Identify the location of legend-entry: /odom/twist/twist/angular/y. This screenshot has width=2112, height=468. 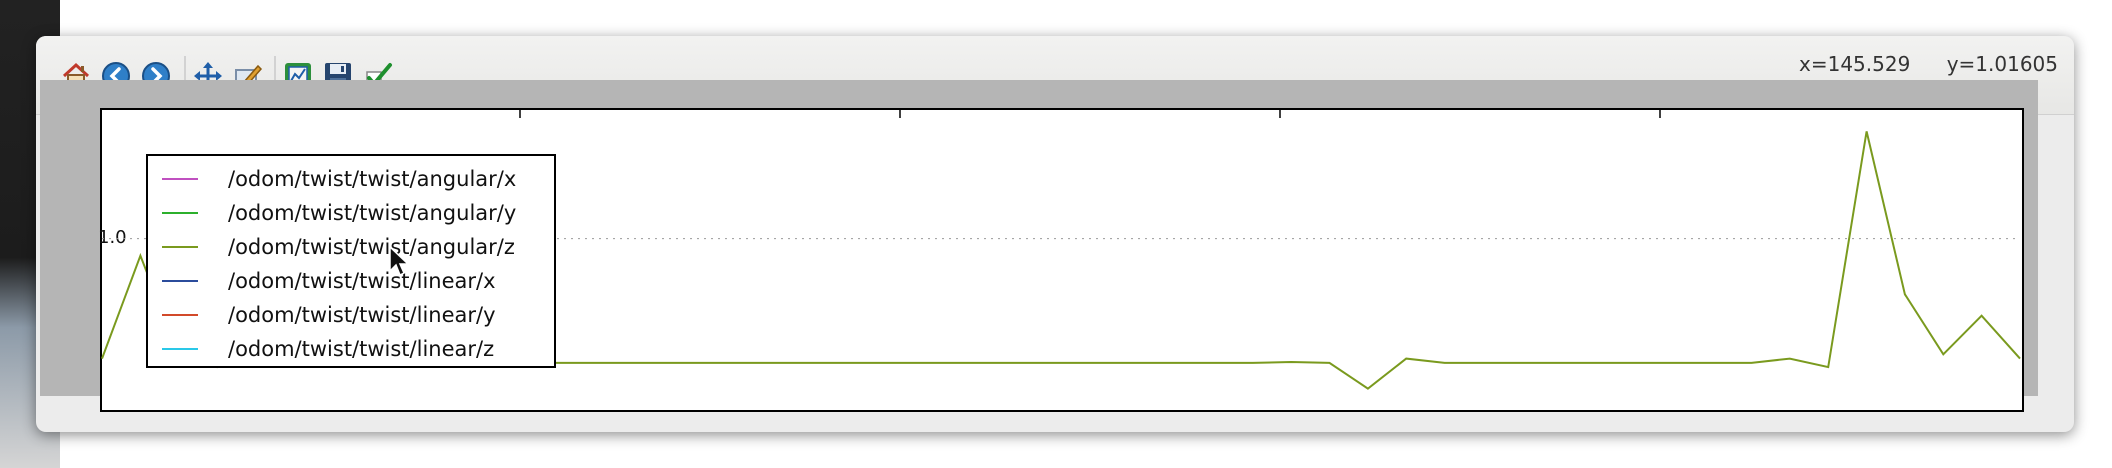
(351, 213).